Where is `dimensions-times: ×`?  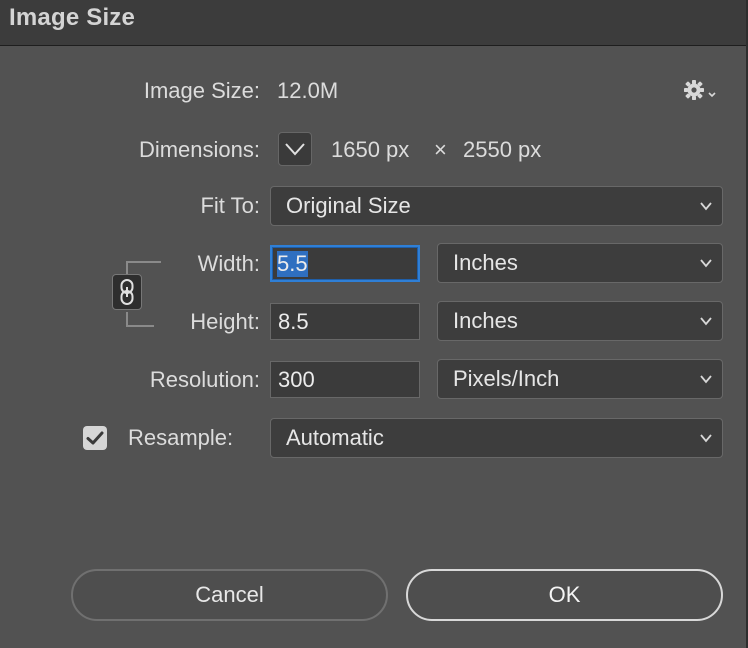 dimensions-times: × is located at coordinates (440, 149).